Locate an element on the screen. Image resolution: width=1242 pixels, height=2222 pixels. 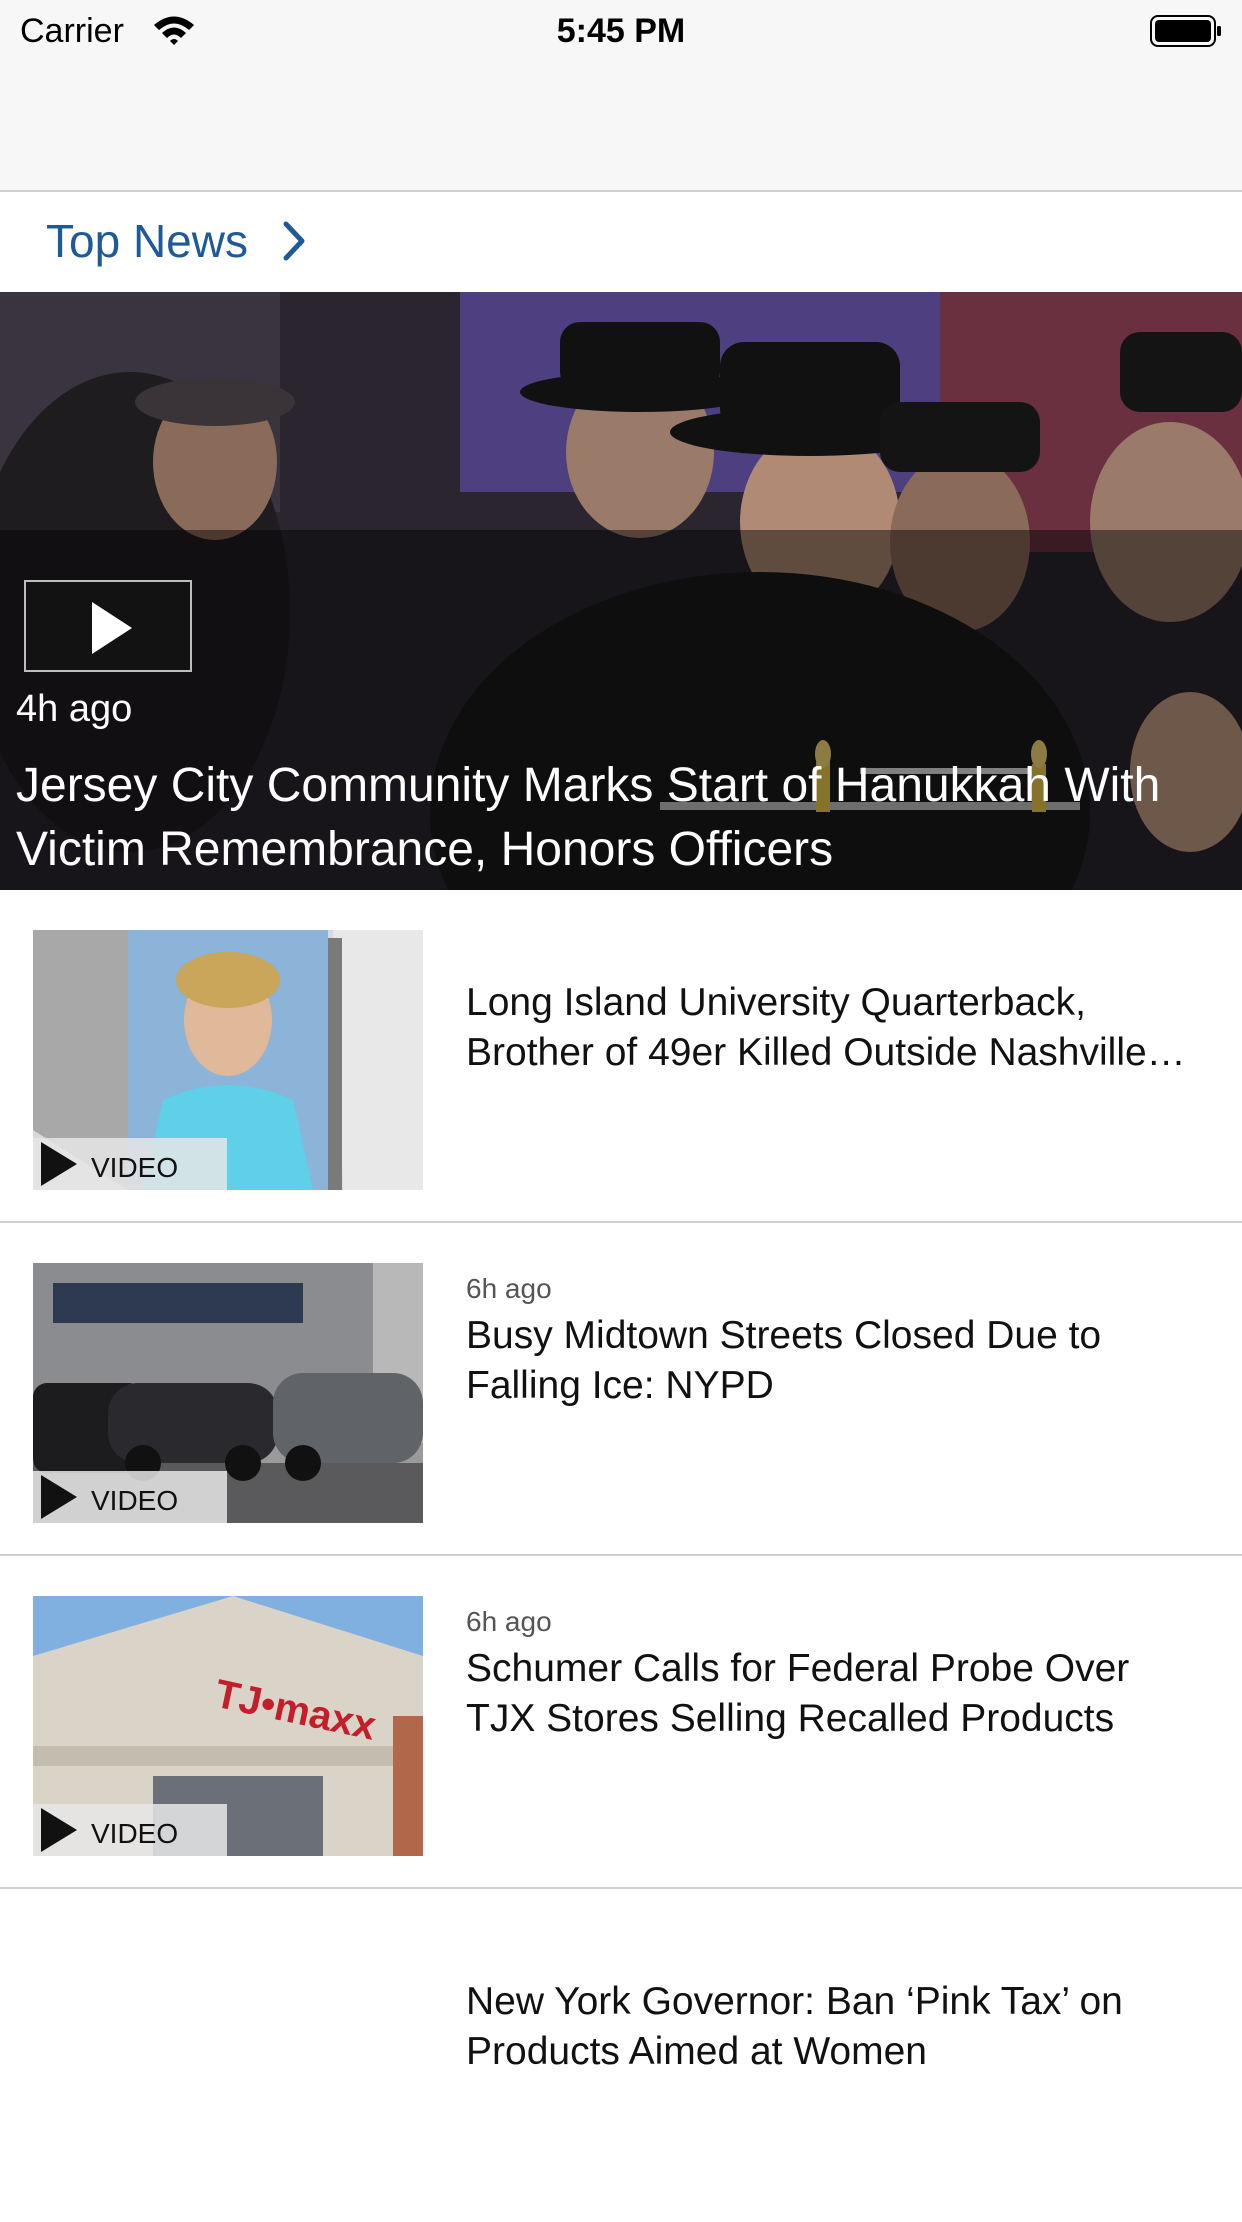
section-title: Top News is located at coordinates (147, 241).